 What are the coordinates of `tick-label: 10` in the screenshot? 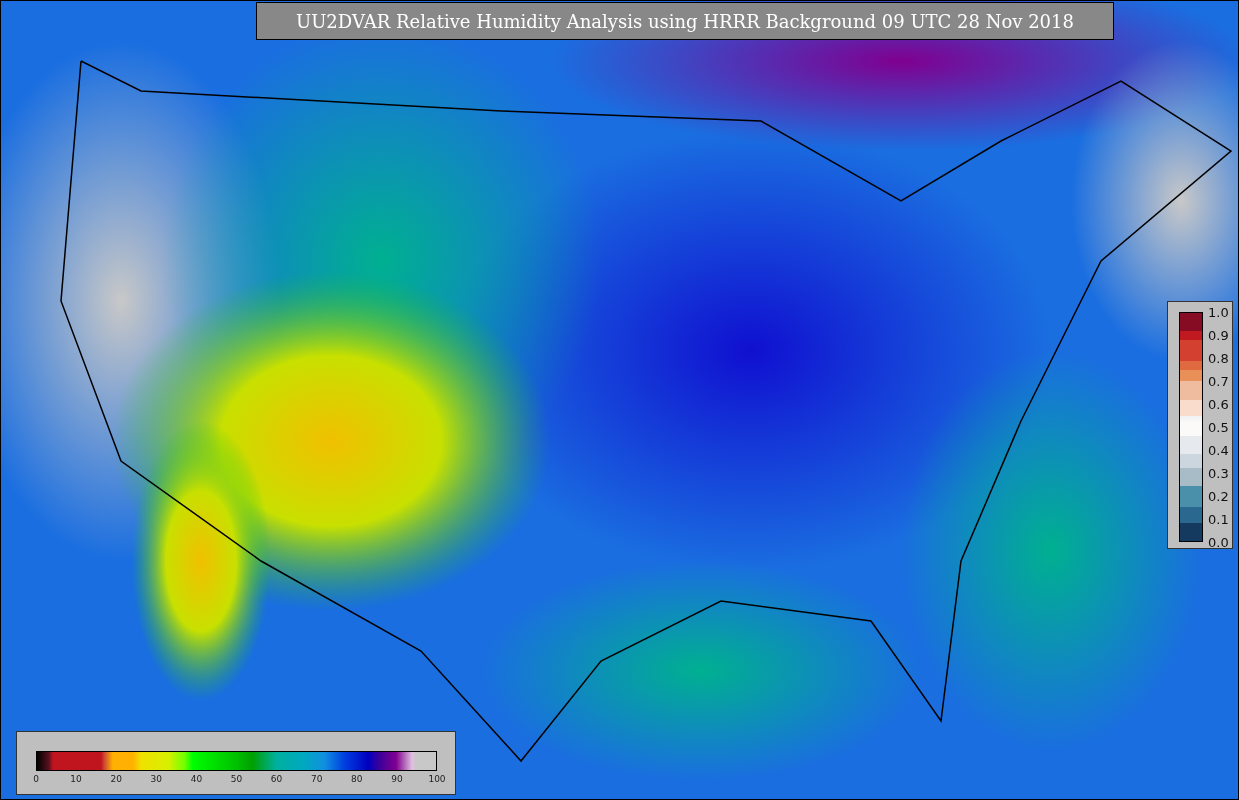 It's located at (76, 779).